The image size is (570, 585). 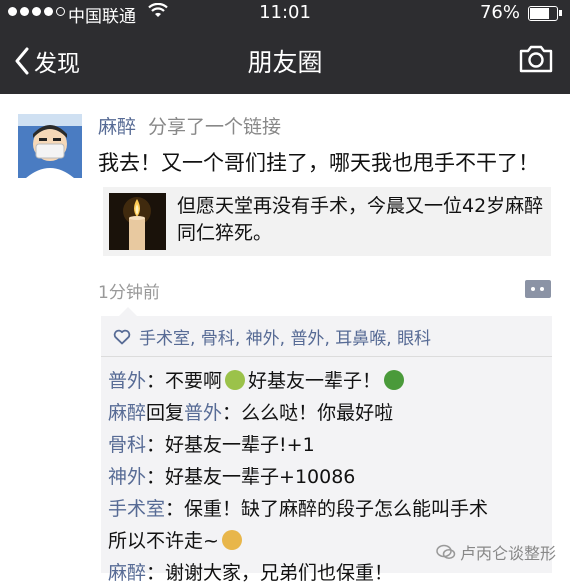 What do you see at coordinates (446, 551) in the screenshot?
I see `wechat-logo-icon` at bounding box center [446, 551].